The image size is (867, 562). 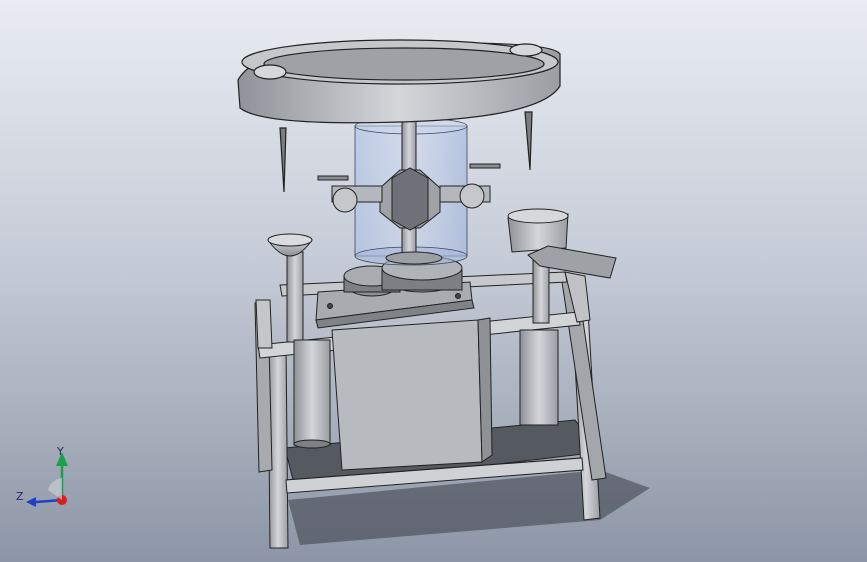 What do you see at coordinates (20, 496) in the screenshot?
I see `z-axis-label: Z` at bounding box center [20, 496].